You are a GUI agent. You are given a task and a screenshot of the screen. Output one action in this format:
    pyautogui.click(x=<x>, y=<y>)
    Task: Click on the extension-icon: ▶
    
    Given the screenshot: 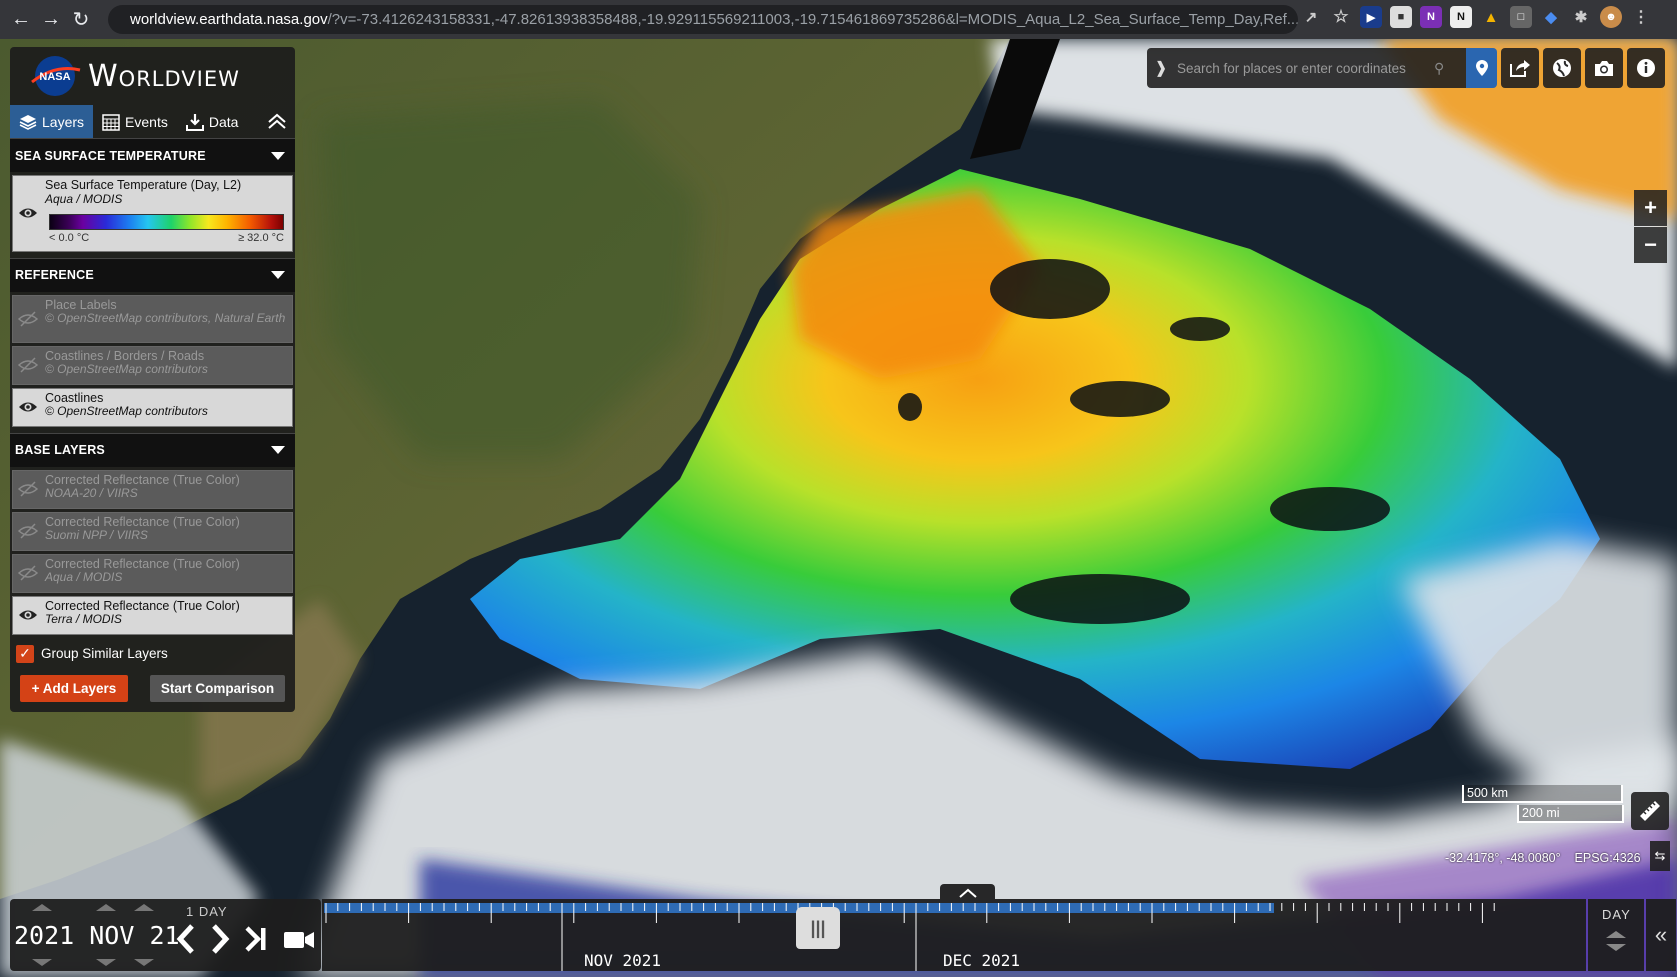 What is the action you would take?
    pyautogui.click(x=1371, y=17)
    